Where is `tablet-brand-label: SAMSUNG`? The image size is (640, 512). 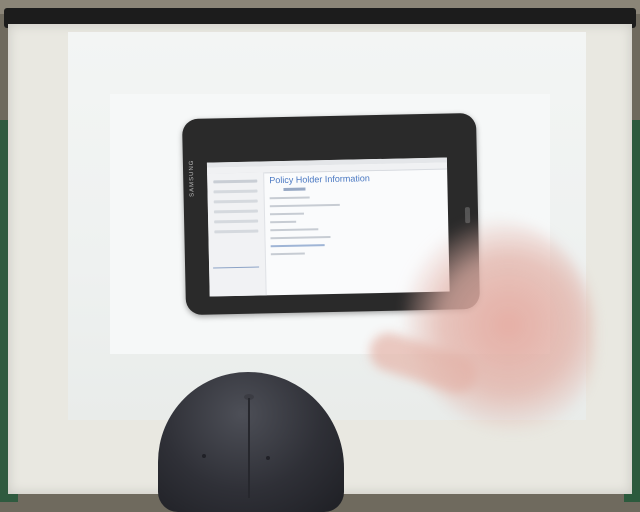 tablet-brand-label: SAMSUNG is located at coordinates (192, 177).